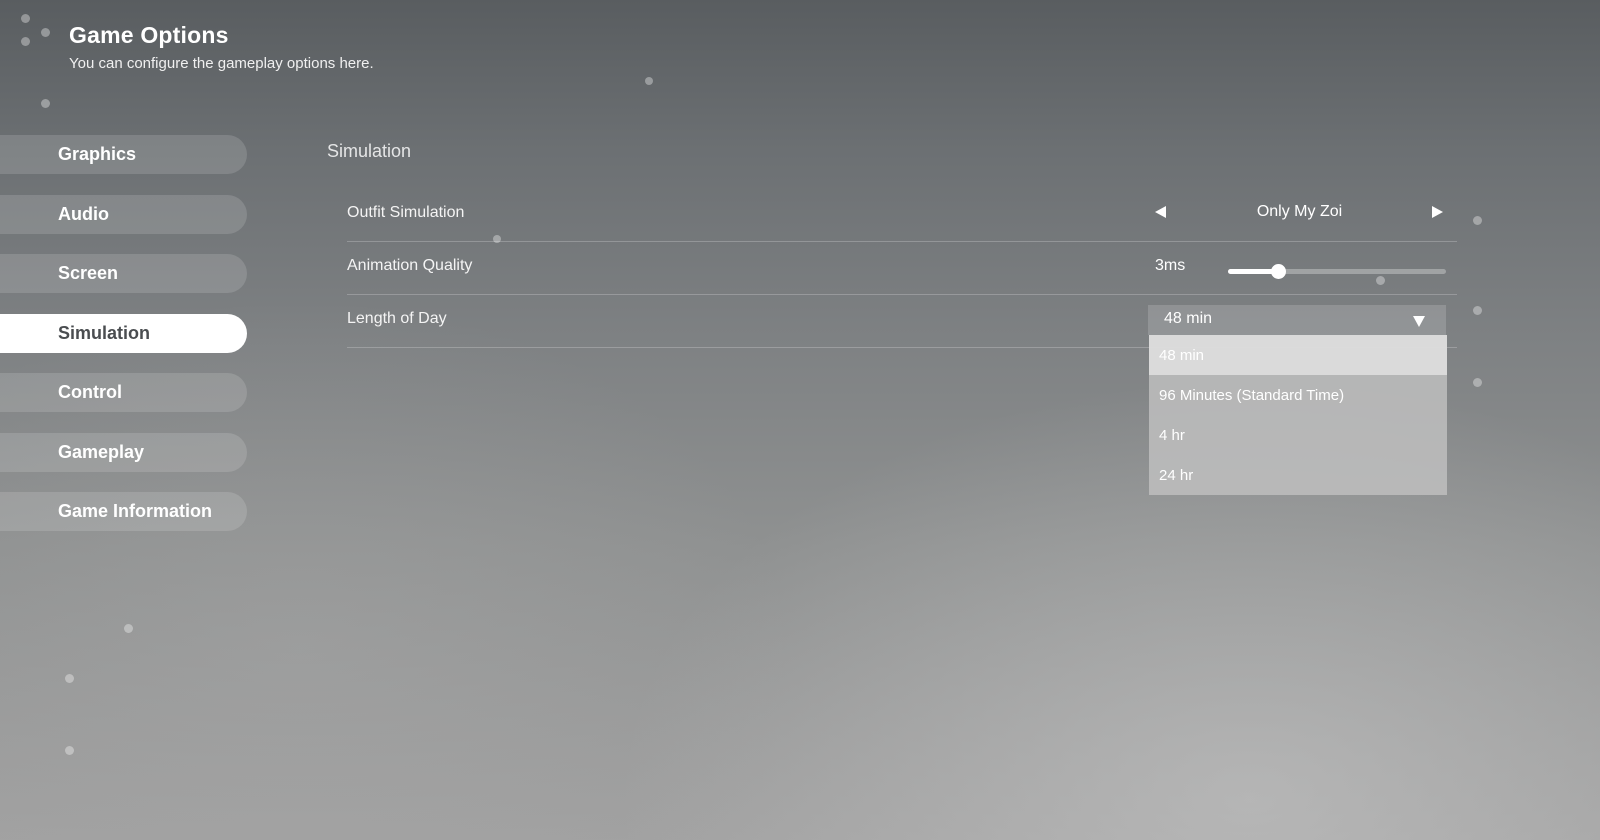 This screenshot has height=840, width=1600. What do you see at coordinates (104, 333) in the screenshot?
I see `sidebar-item-label: Simulation` at bounding box center [104, 333].